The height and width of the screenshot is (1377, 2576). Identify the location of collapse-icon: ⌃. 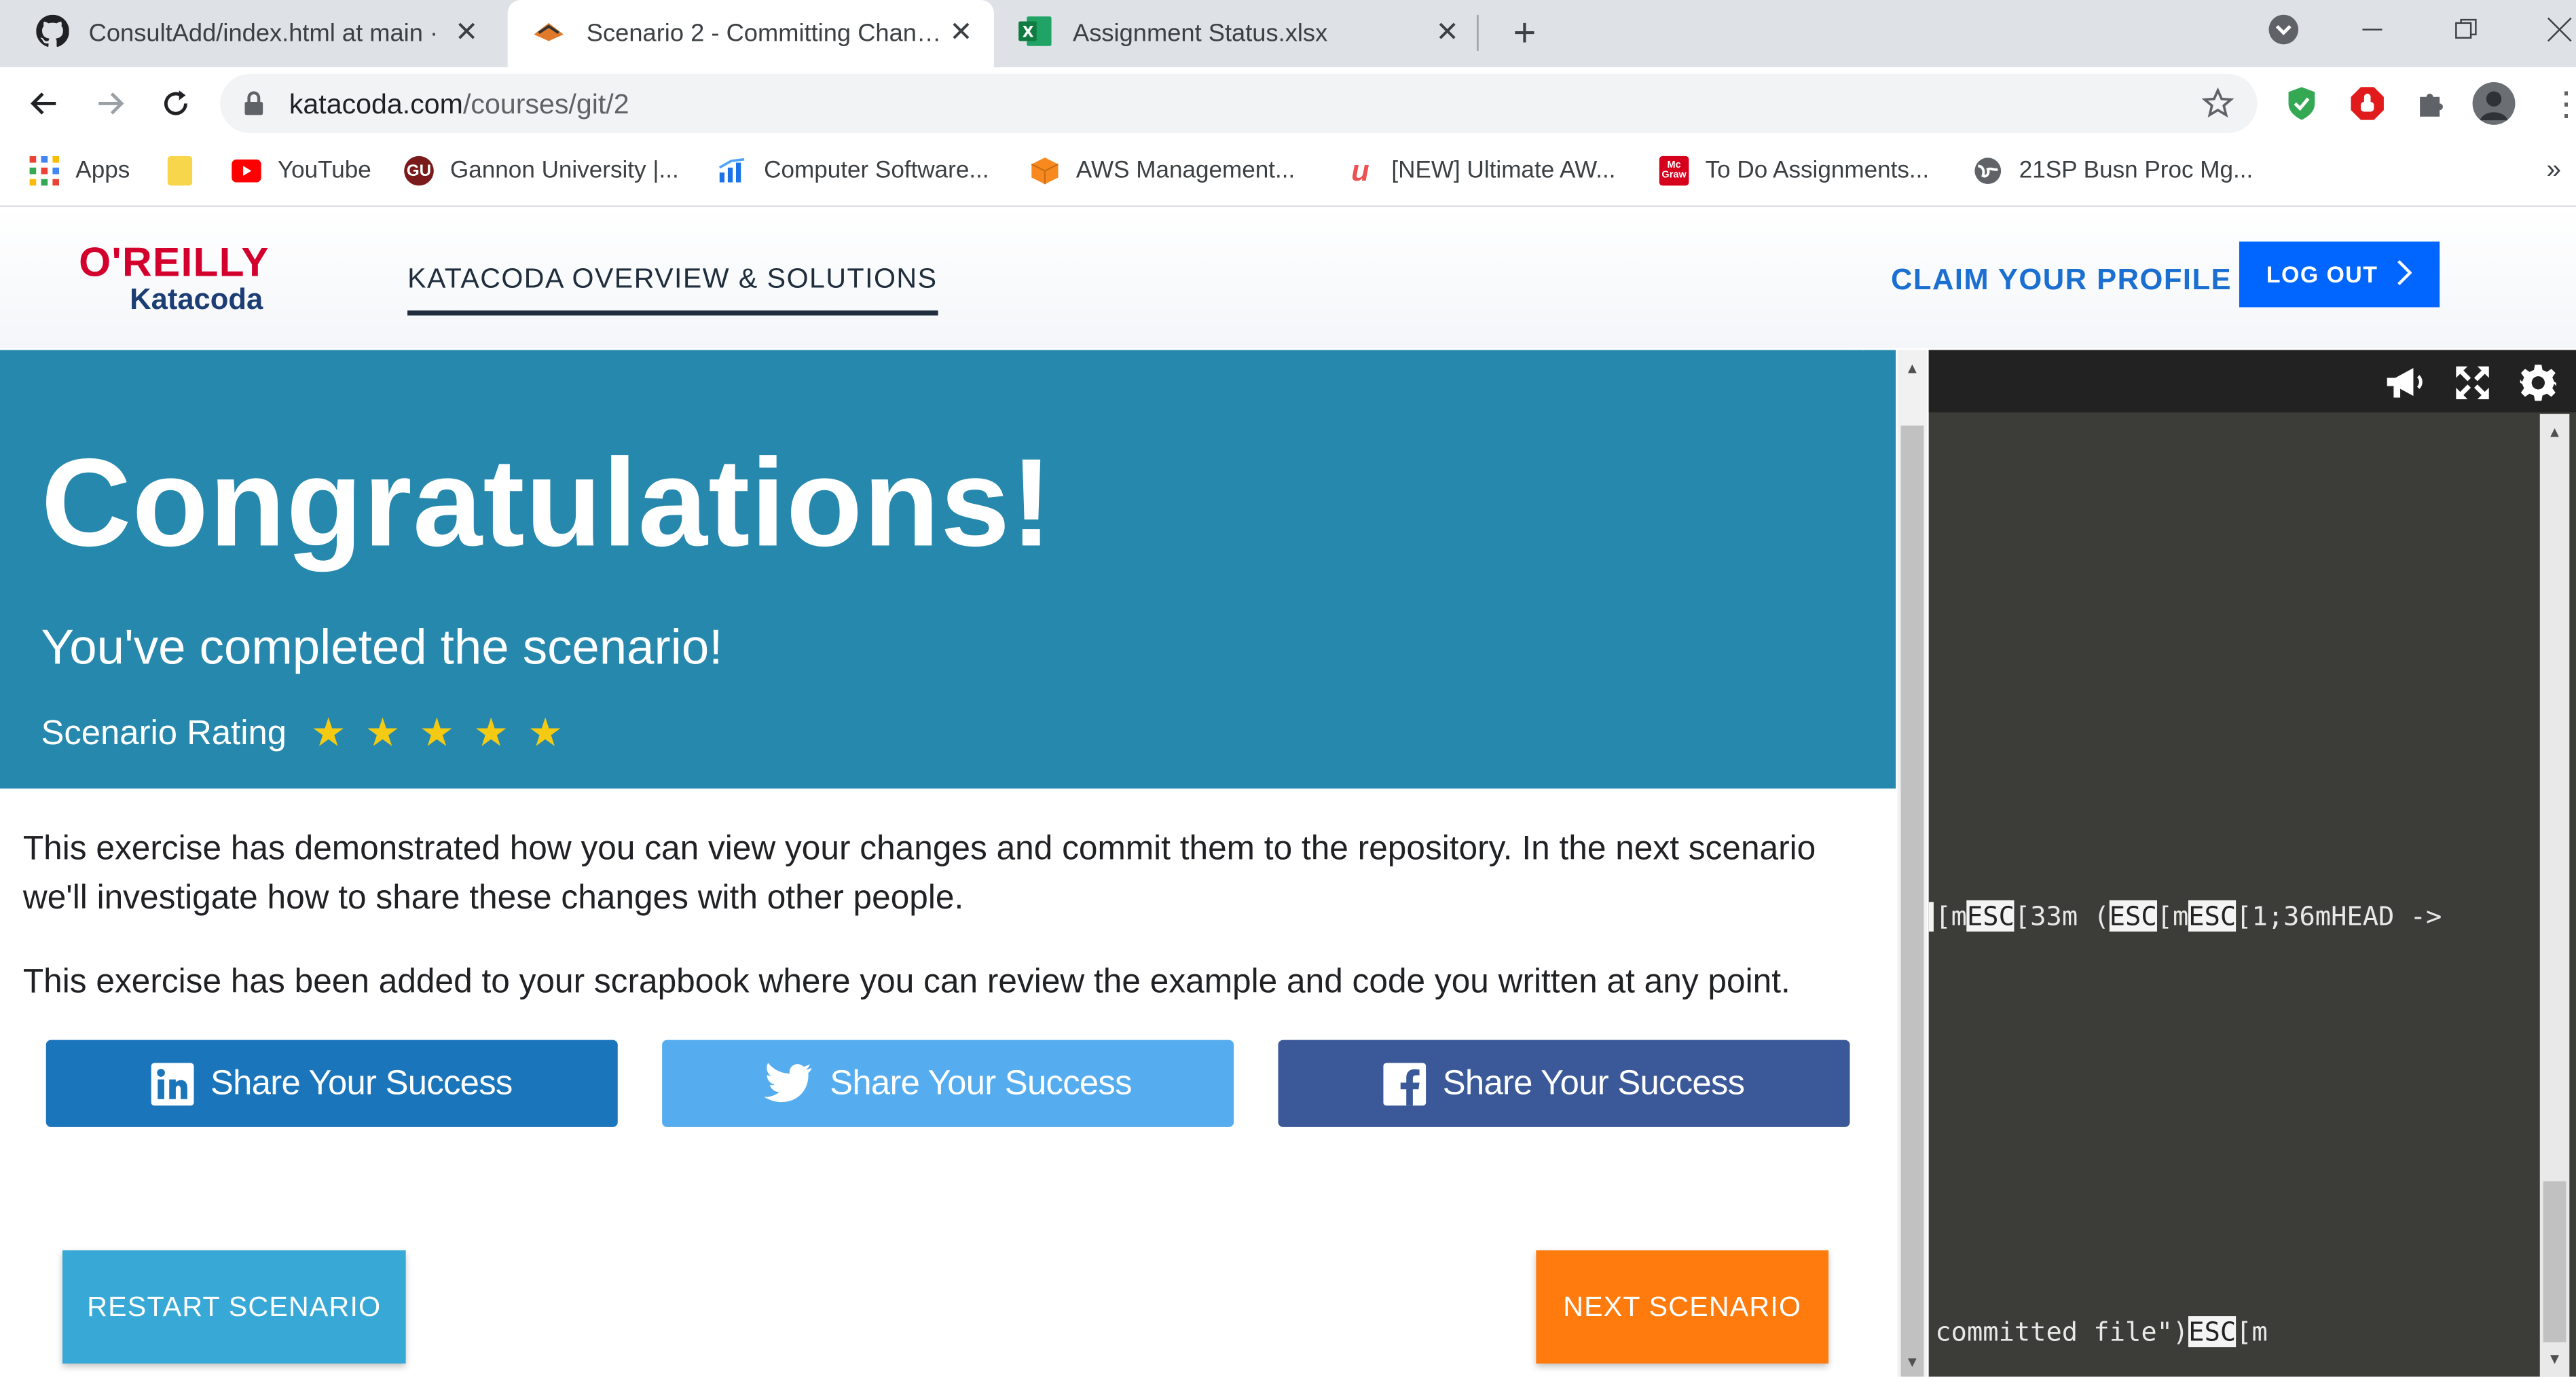
(1859, 359).